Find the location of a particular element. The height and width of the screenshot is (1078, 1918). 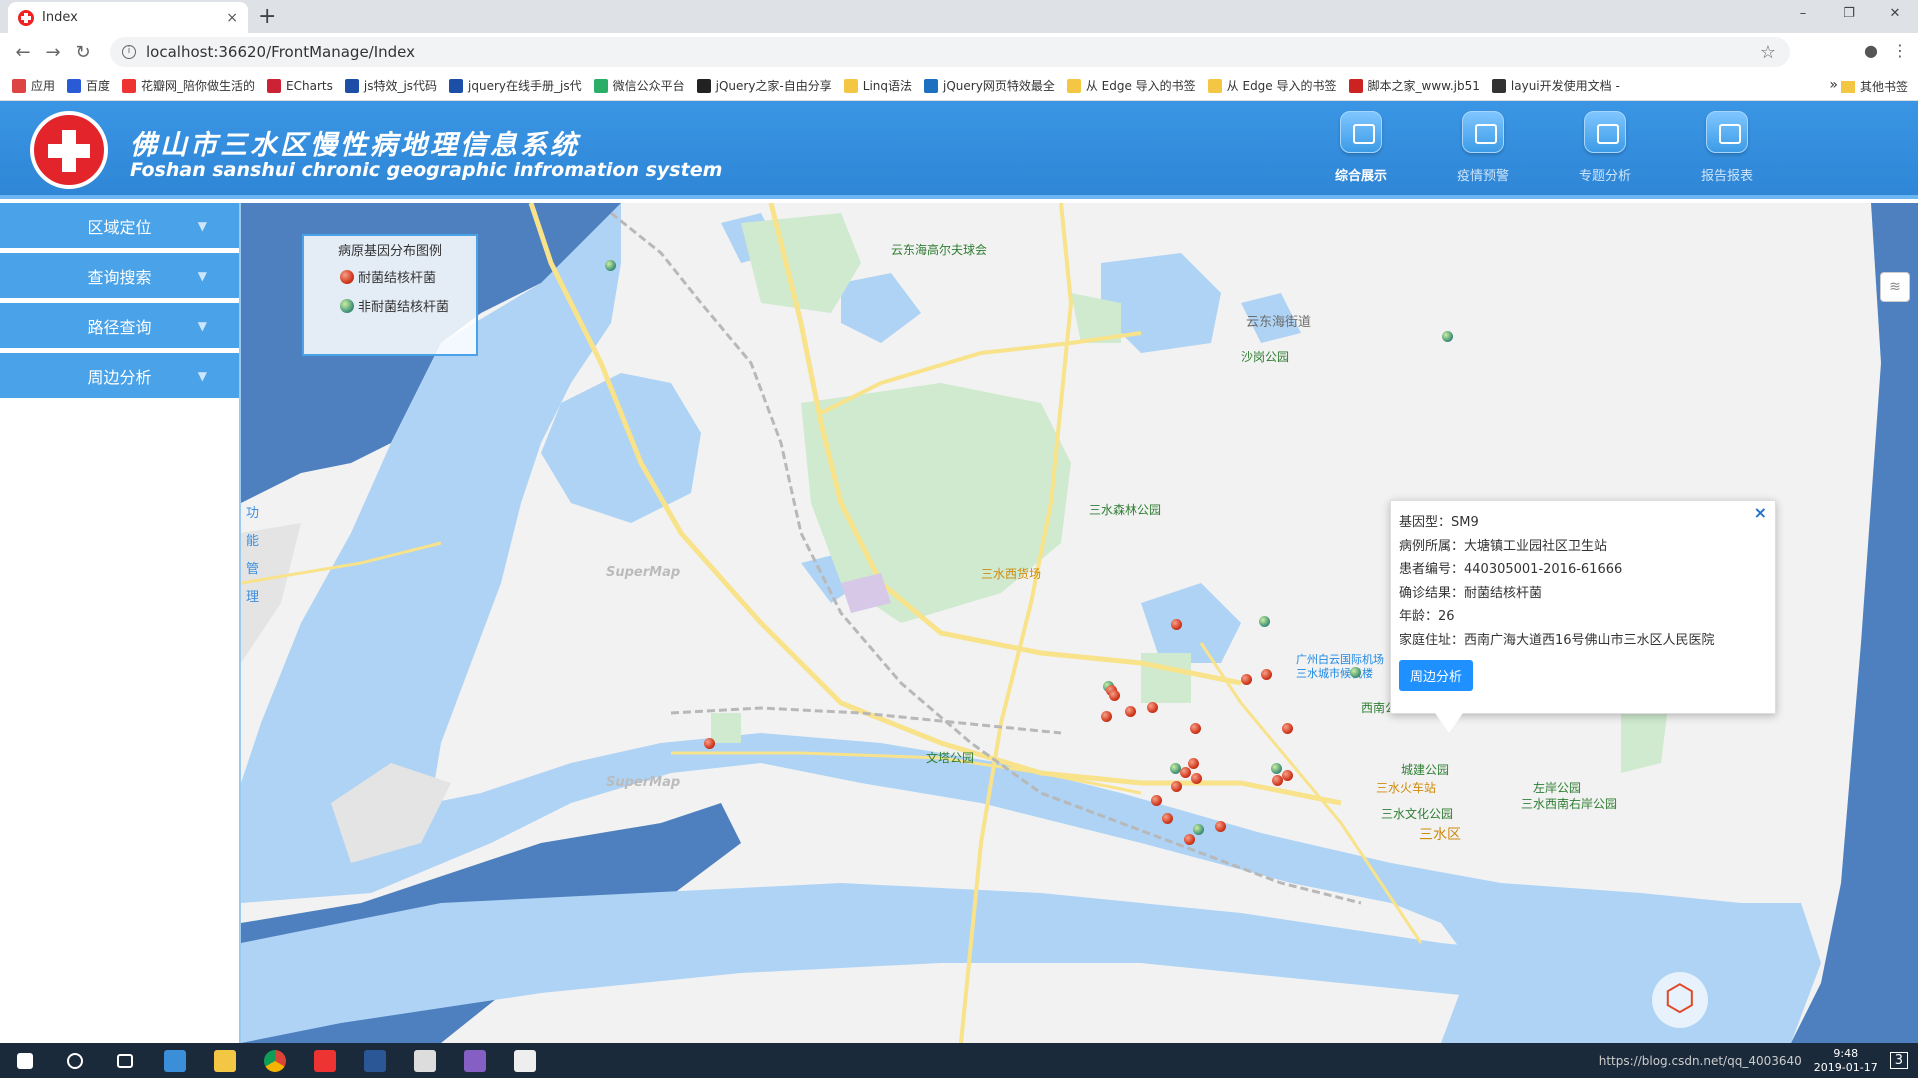

chrome-icon is located at coordinates (275, 1060).